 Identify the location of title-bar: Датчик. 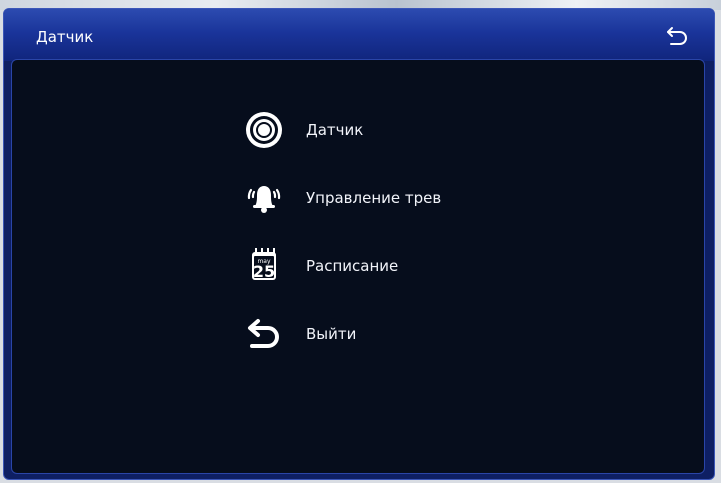
(359, 35).